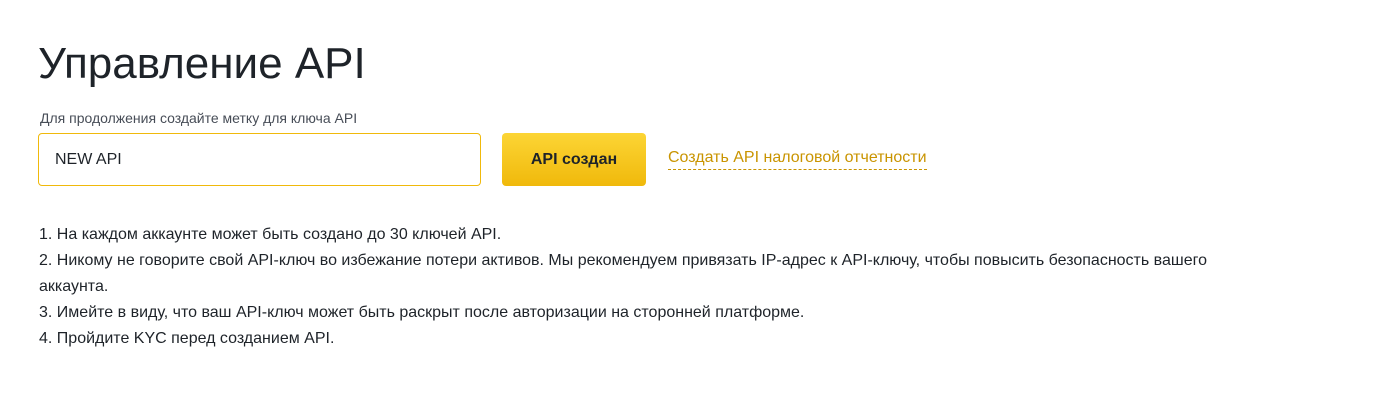 This screenshot has height=400, width=1376. Describe the element at coordinates (187, 338) in the screenshot. I see `note-item: 4. Пройдите KYC перед созданием API.` at that location.